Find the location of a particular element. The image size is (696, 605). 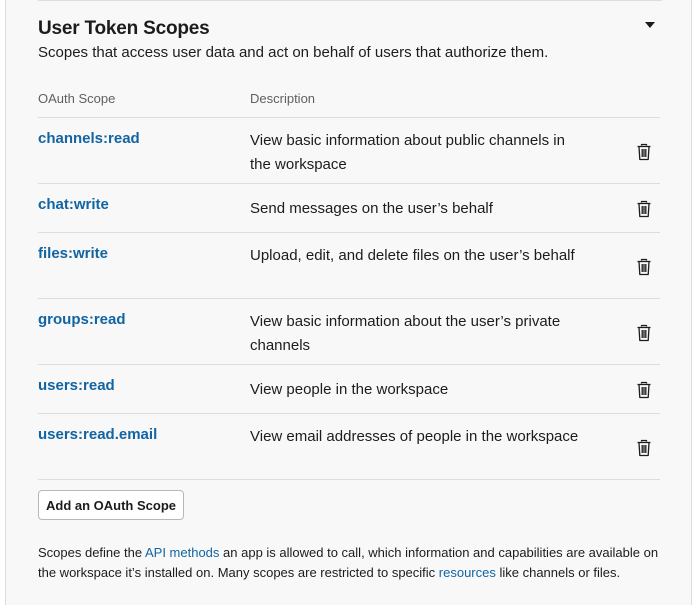

scope-link: chat:write is located at coordinates (73, 204).